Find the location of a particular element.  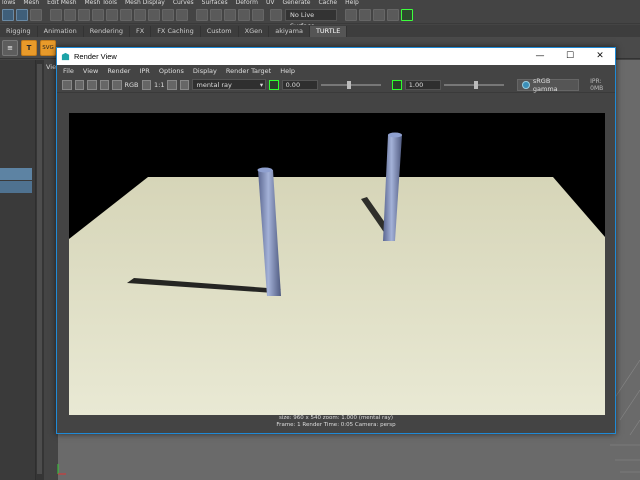

ipr-render-icon is located at coordinates (104, 84).